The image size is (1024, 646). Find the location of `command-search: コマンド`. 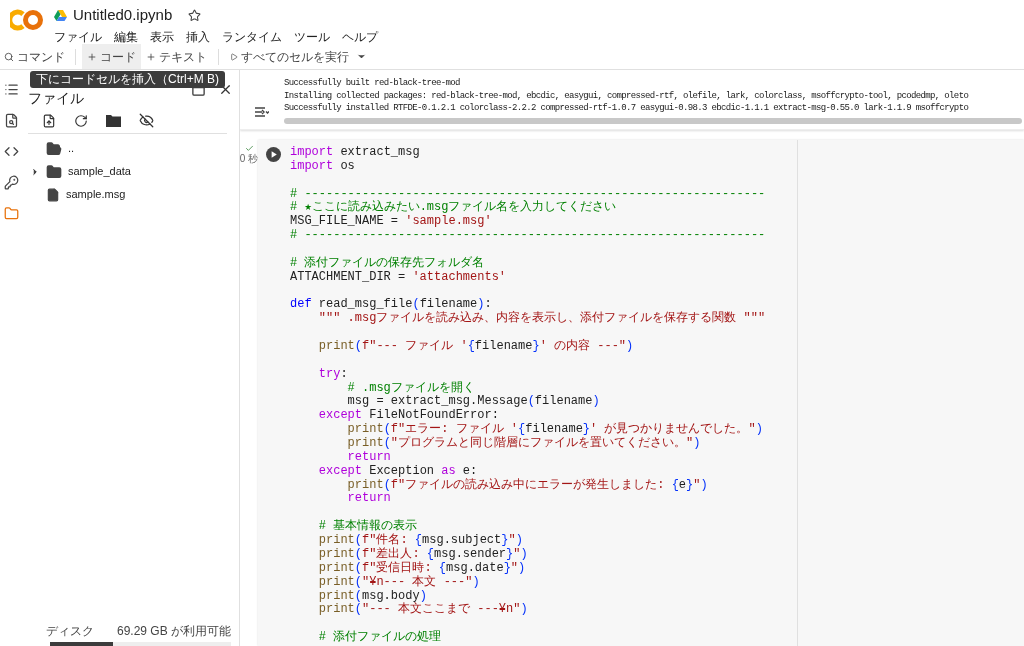

command-search: コマンド is located at coordinates (34, 56).